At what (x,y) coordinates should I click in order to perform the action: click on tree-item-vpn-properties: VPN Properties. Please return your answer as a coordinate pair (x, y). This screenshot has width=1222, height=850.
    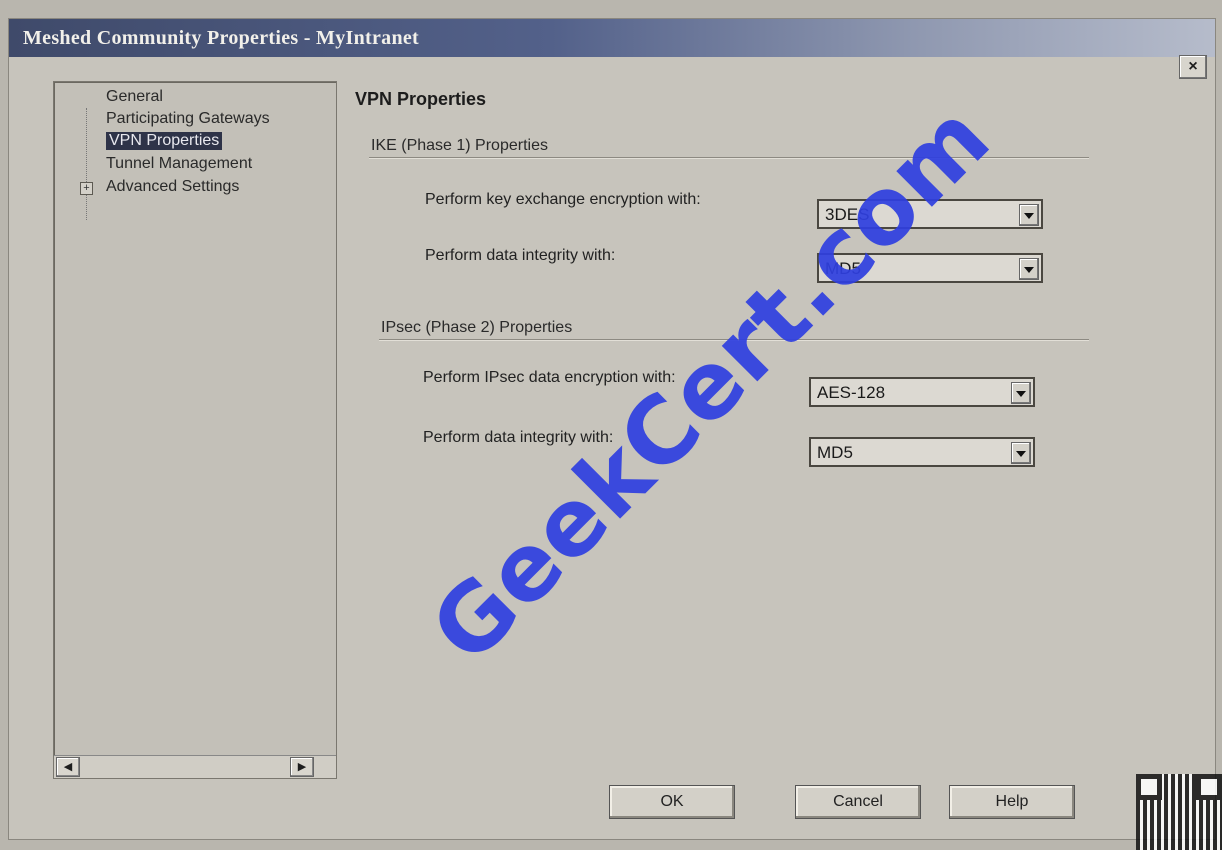
    Looking at the image, I should click on (164, 141).